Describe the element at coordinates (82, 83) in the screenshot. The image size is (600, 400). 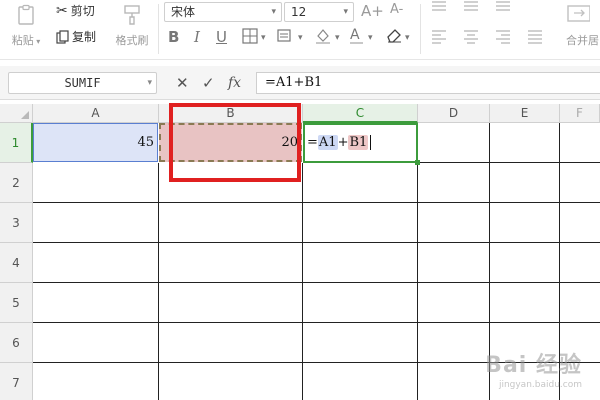
I see `name-box: SUMIF ▾` at that location.